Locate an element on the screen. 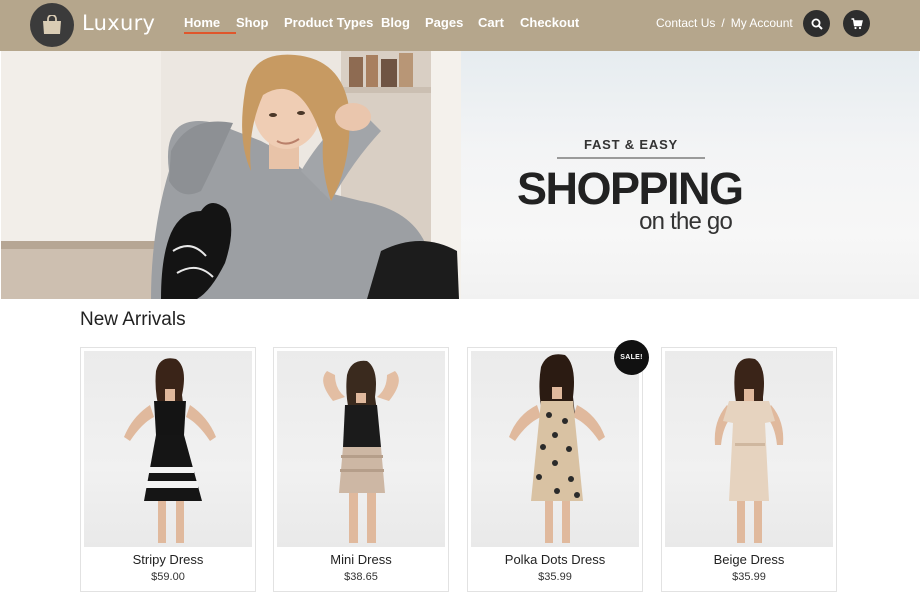  shopping-bag-icon is located at coordinates (52, 24).